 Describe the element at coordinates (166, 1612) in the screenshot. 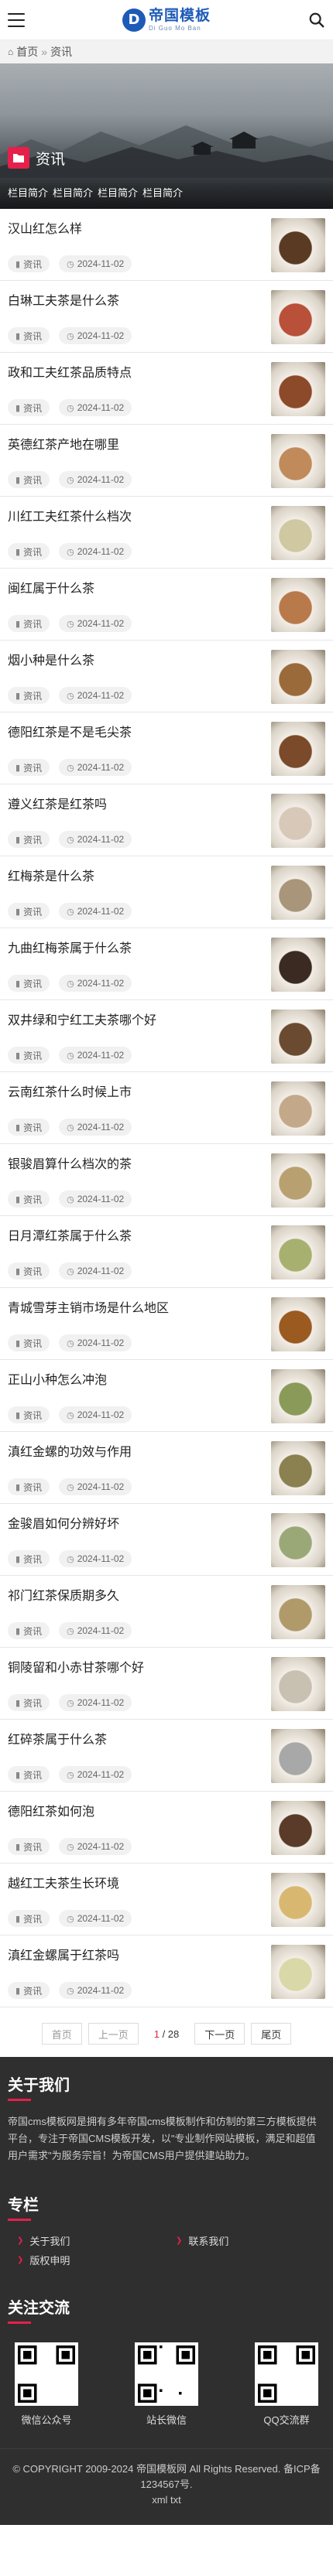

I see `article-item: 祁门红茶保质期多久 ▮ 资讯 ◷ 2024-11-02` at that location.